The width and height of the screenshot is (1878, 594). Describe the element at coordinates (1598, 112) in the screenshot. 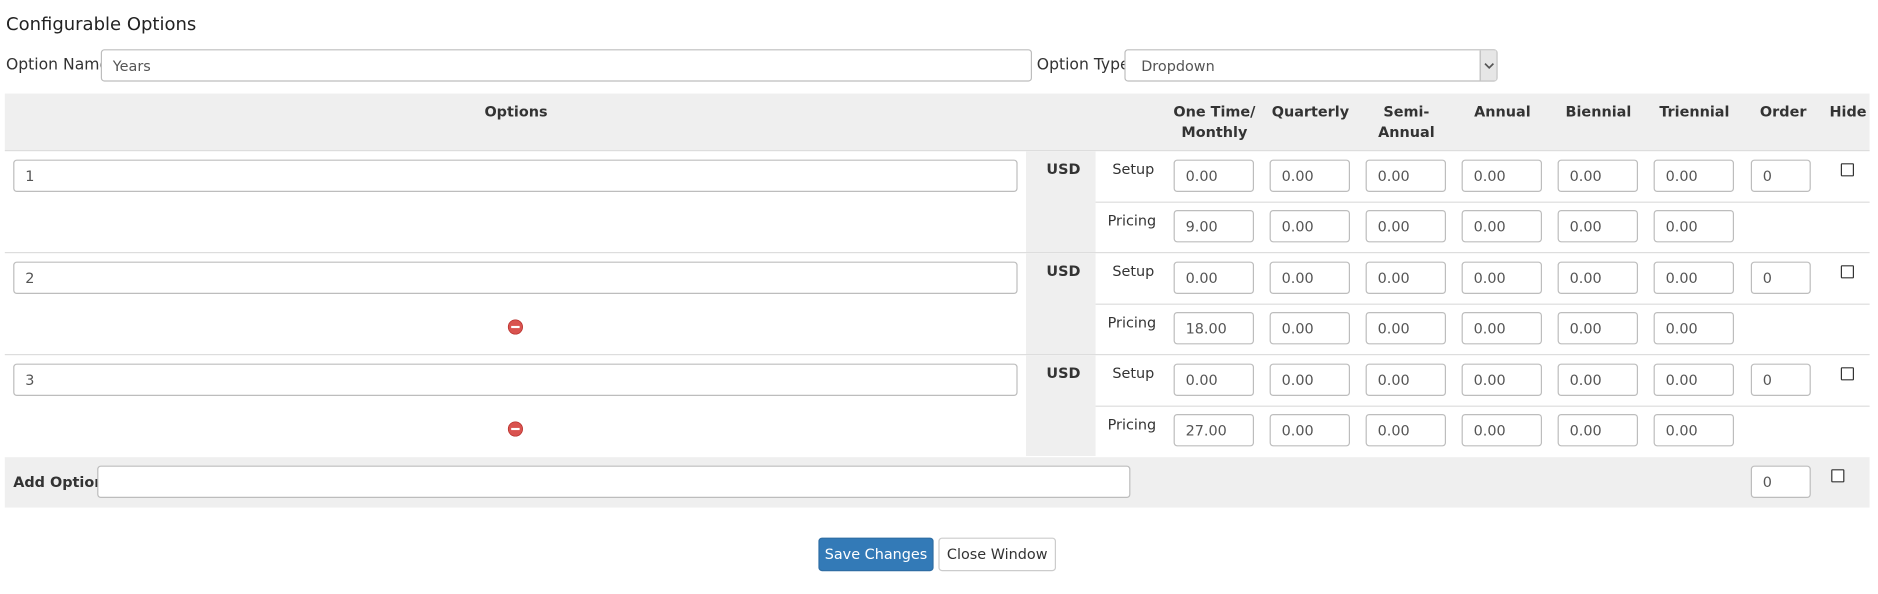

I see `biennial-column-header: Biennial` at that location.